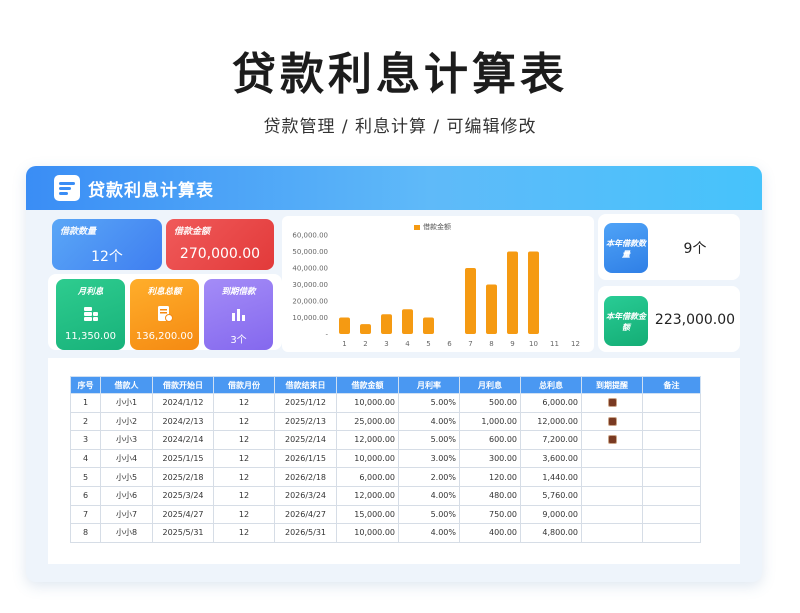  Describe the element at coordinates (85, 458) in the screenshot. I see `cell-no: 4` at that location.